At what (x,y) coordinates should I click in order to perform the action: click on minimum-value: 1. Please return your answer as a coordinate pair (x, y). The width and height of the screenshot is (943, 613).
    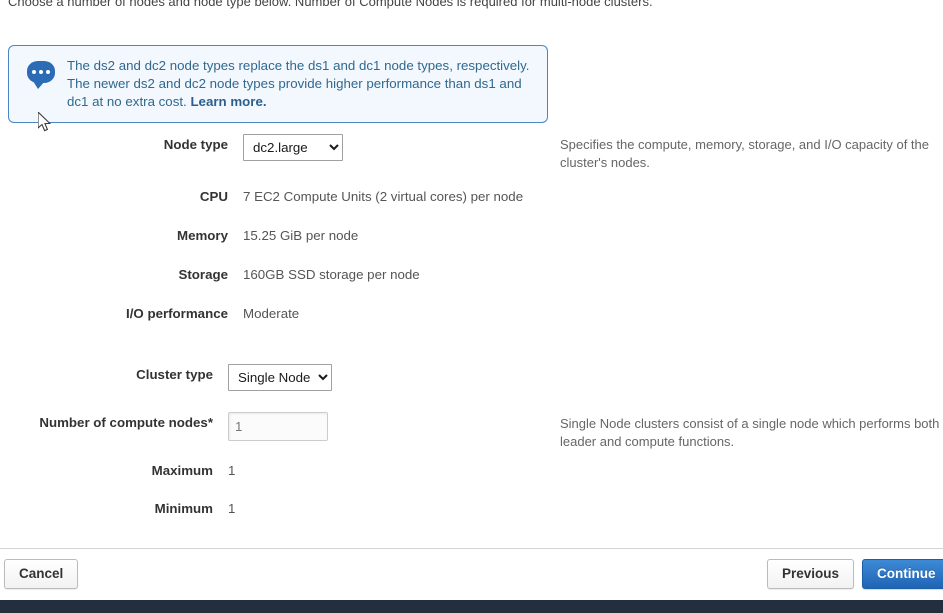
    Looking at the image, I should click on (232, 508).